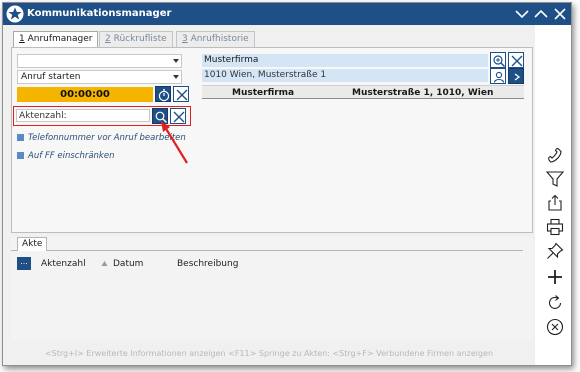 The width and height of the screenshot is (580, 372). I want to click on stopwatch-icon, so click(164, 95).